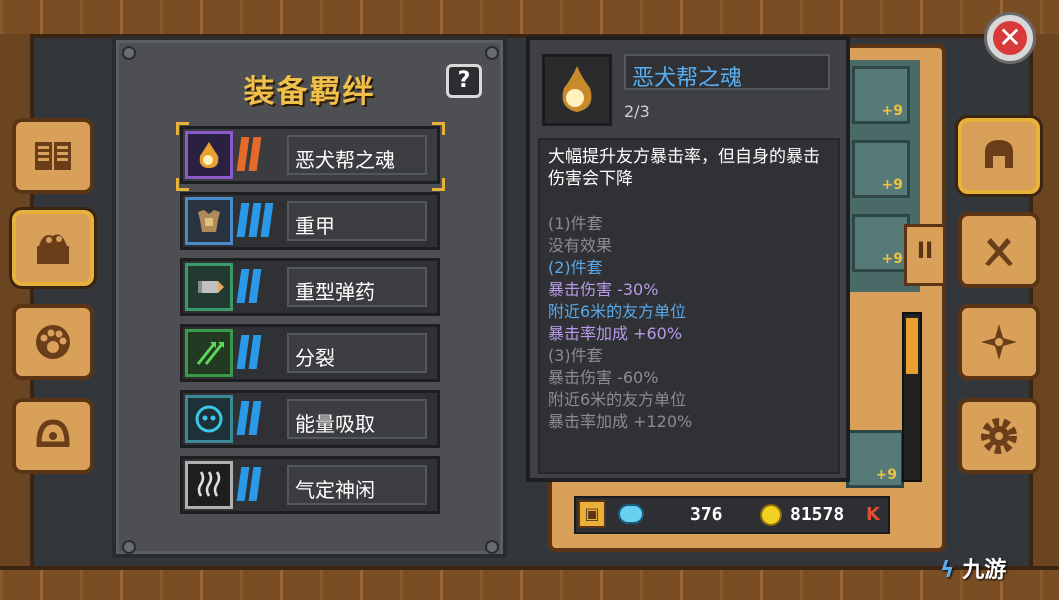 The image size is (1059, 600). Describe the element at coordinates (315, 226) in the screenshot. I see `bond-label: 重甲` at that location.